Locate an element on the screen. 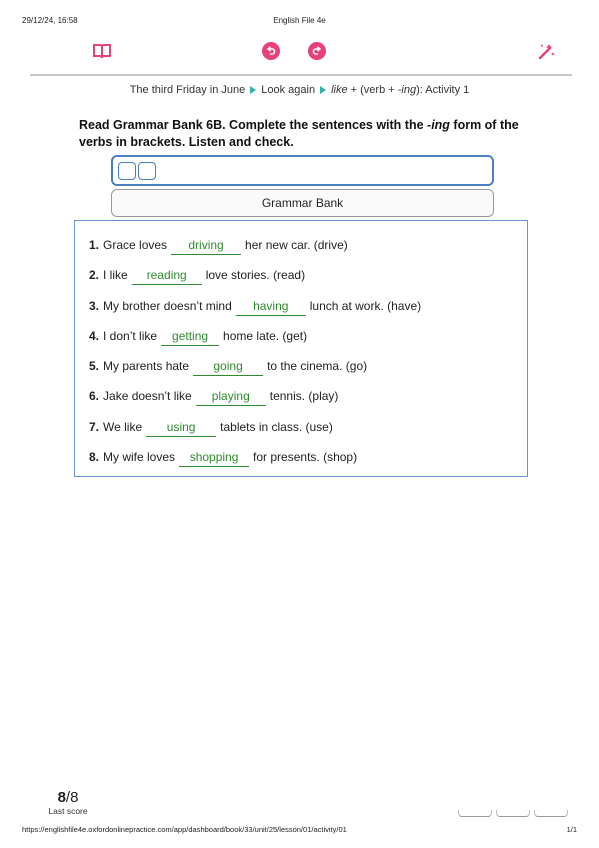 This screenshot has height=848, width=599. score-total: /8 is located at coordinates (72, 797).